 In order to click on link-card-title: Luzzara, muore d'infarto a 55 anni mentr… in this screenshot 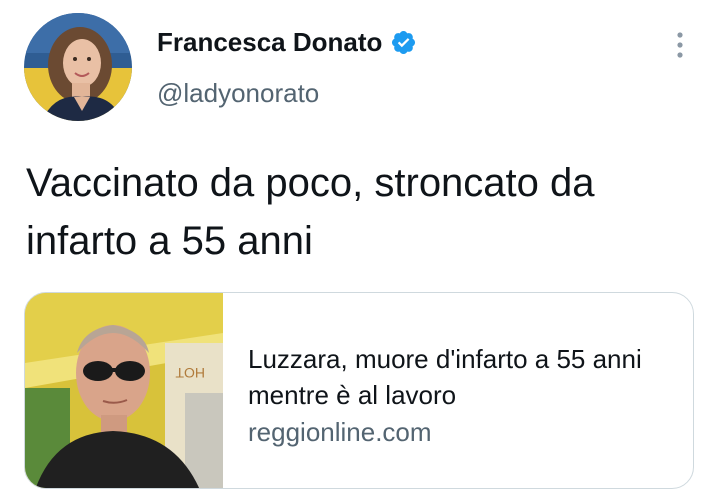, I will do `click(445, 377)`.